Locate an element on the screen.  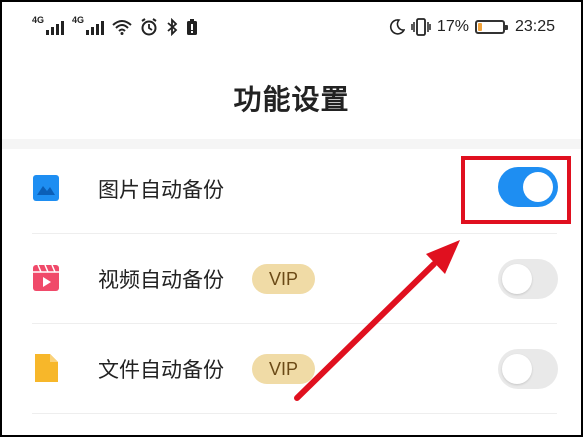
clock: 23:25 is located at coordinates (534, 26).